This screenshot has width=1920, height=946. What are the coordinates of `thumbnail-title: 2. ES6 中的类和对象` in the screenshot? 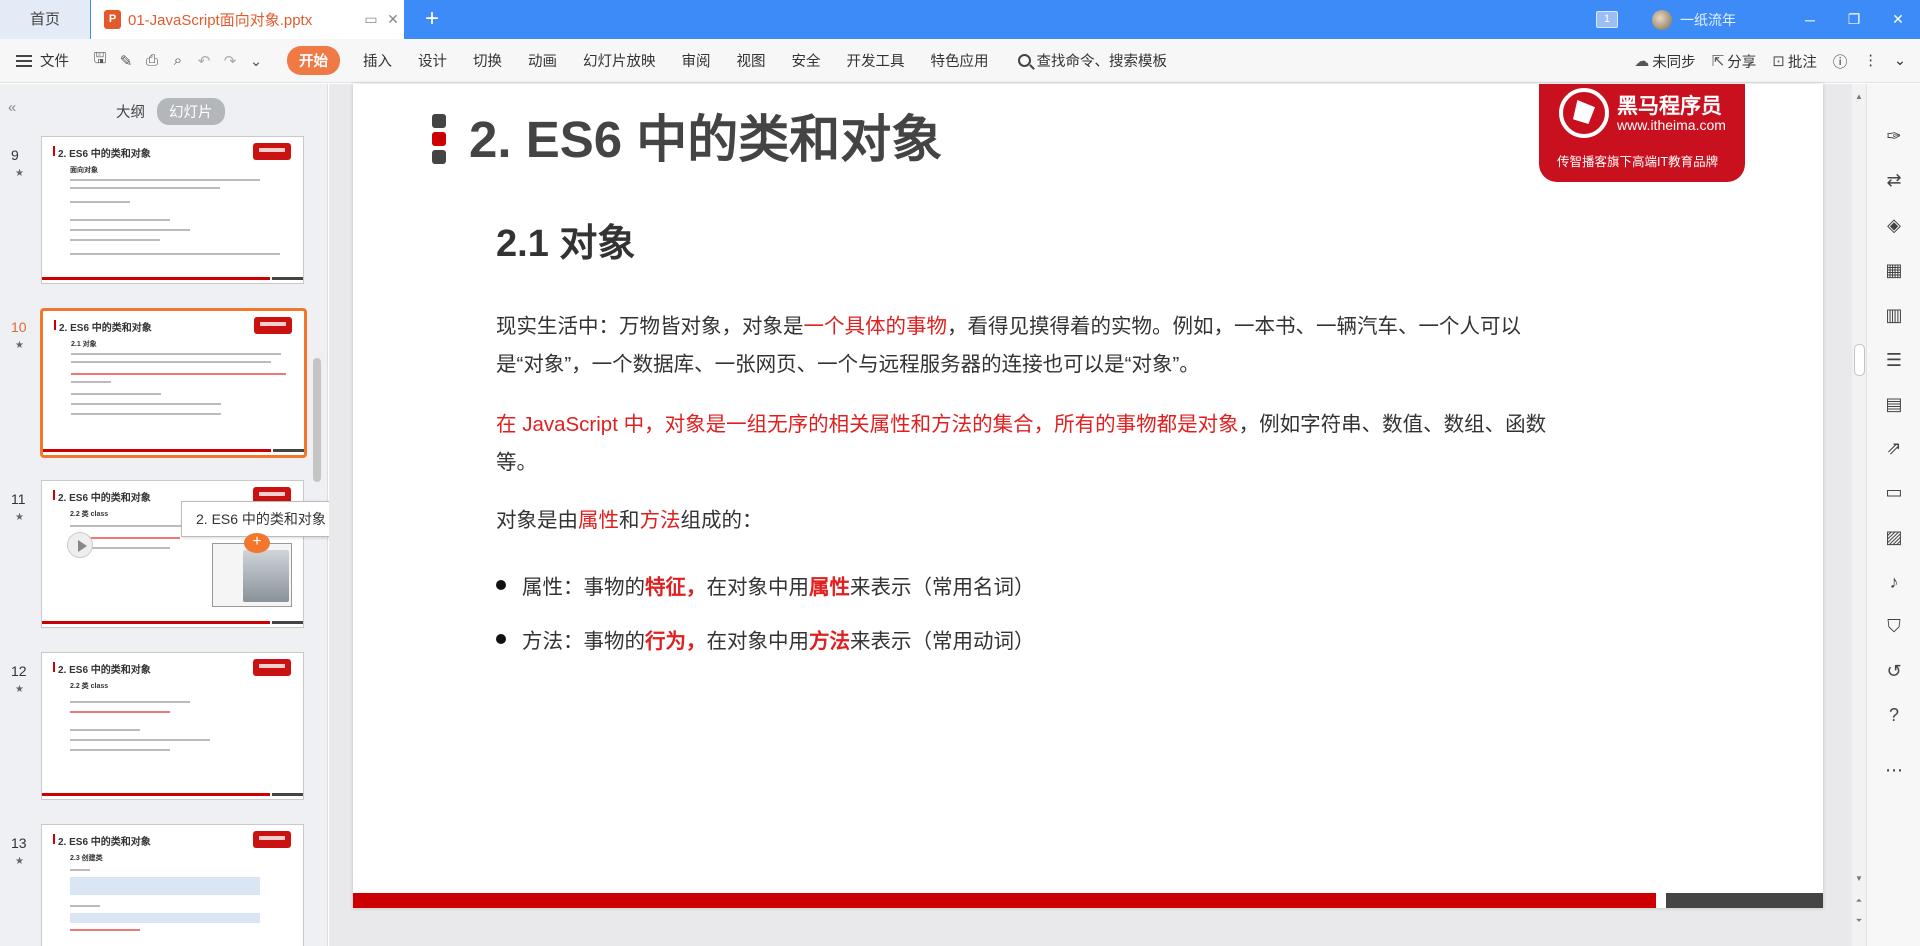 It's located at (102, 152).